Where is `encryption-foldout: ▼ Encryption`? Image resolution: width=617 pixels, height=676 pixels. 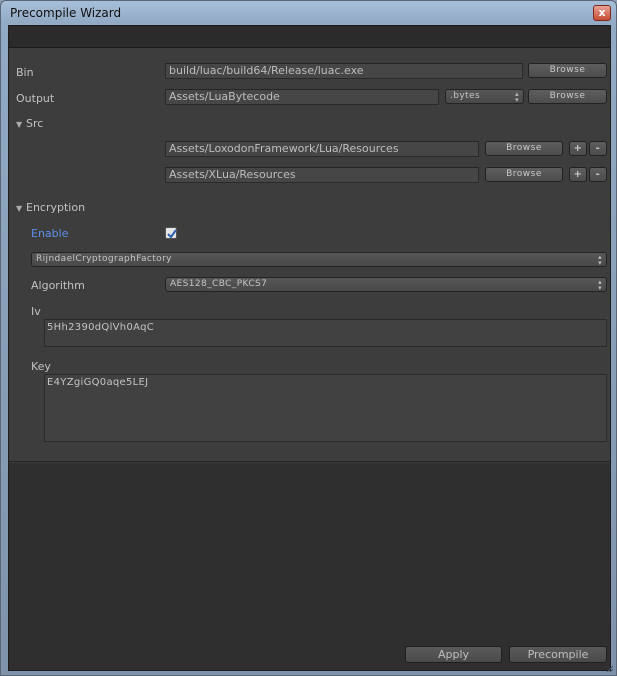
encryption-foldout: ▼ Encryption is located at coordinates (50, 207).